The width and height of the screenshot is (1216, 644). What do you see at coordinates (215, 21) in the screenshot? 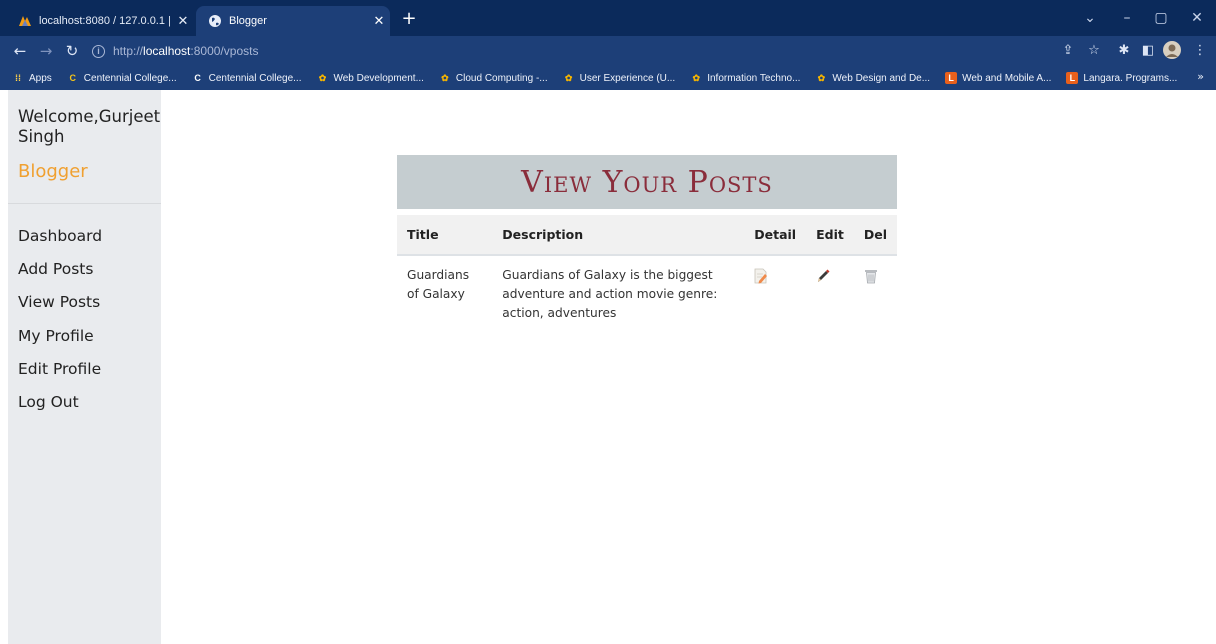
I see `globe-icon` at bounding box center [215, 21].